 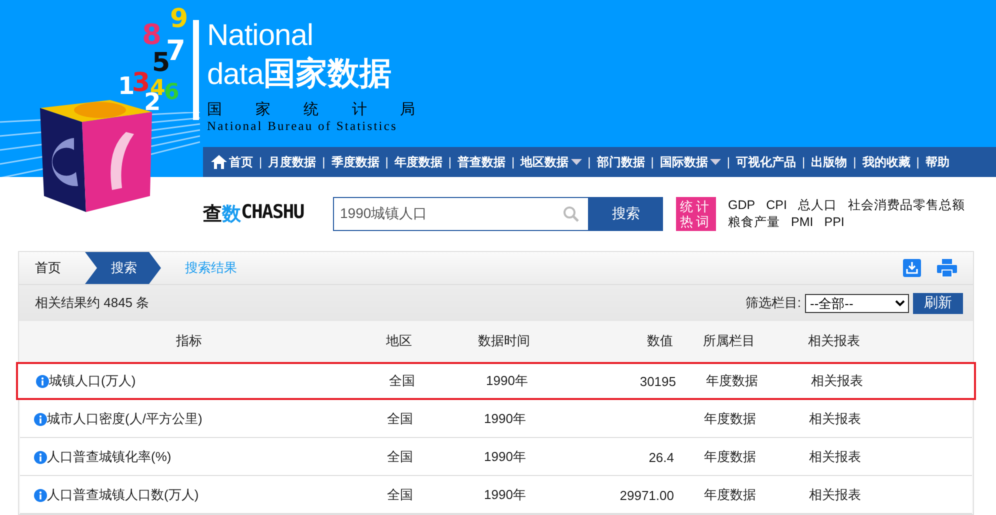 I want to click on logo-digit: 5, so click(x=161, y=63).